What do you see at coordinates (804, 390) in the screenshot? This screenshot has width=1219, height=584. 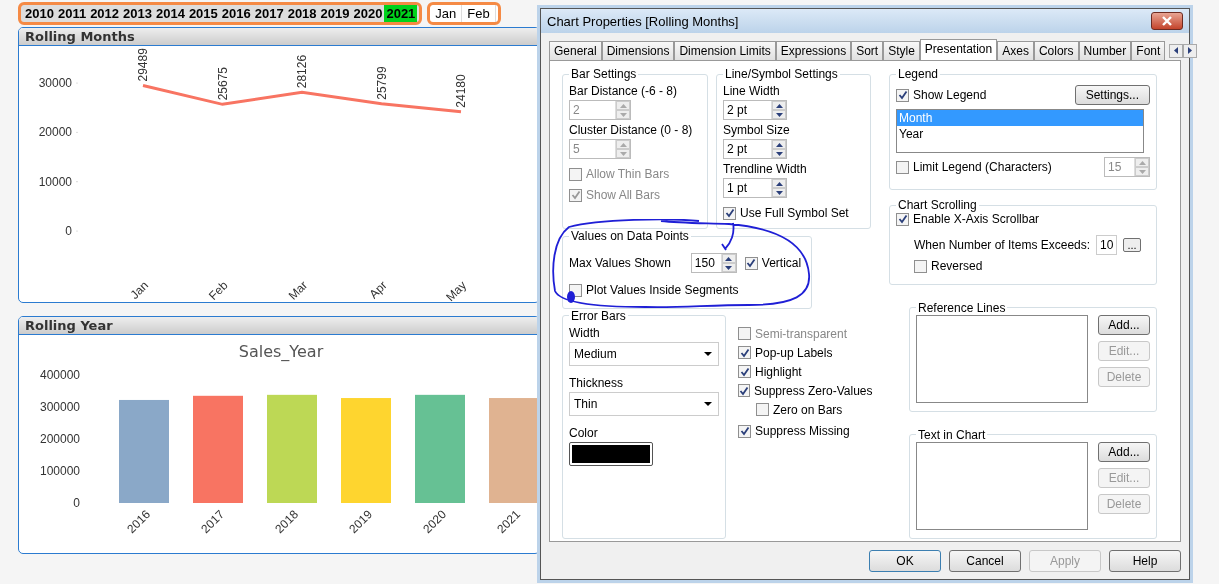 I see `checkbox: Suppress Zero-Values` at bounding box center [804, 390].